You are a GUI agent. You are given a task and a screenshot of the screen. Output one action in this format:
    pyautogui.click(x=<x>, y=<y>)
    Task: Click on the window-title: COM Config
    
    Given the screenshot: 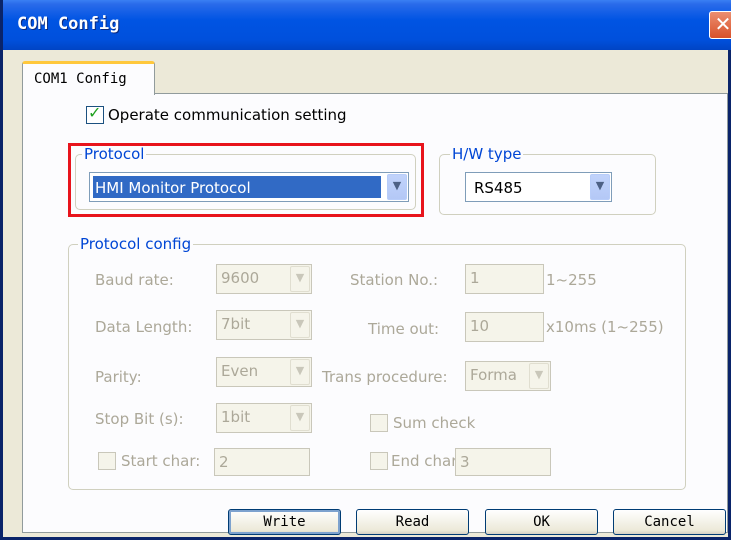 What is the action you would take?
    pyautogui.click(x=68, y=24)
    